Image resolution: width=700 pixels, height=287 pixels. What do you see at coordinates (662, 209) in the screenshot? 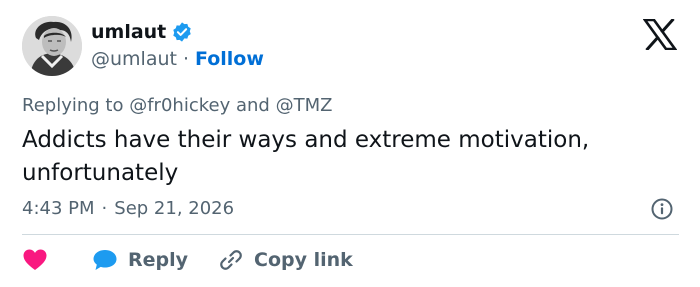
I see `info-icon` at bounding box center [662, 209].